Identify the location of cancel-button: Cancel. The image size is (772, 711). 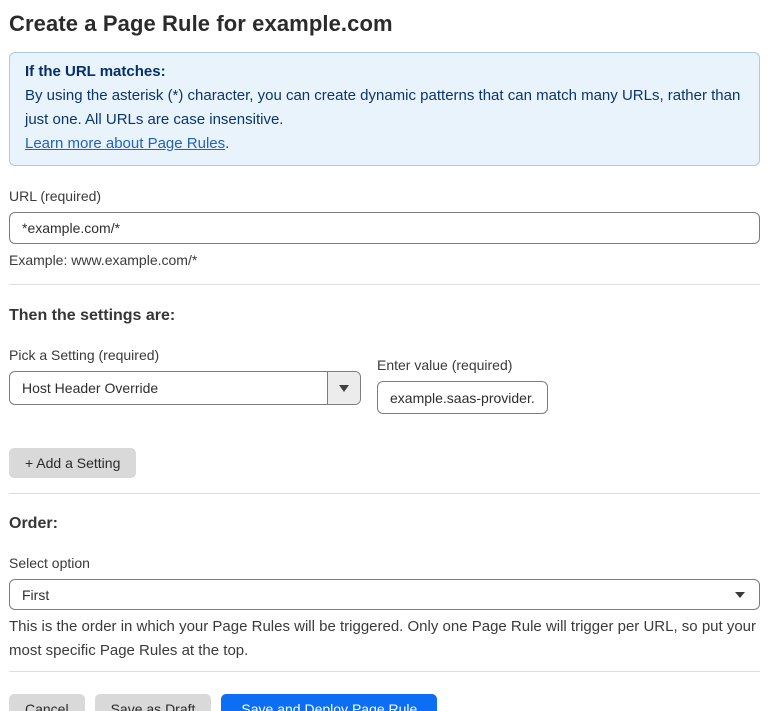
(47, 702).